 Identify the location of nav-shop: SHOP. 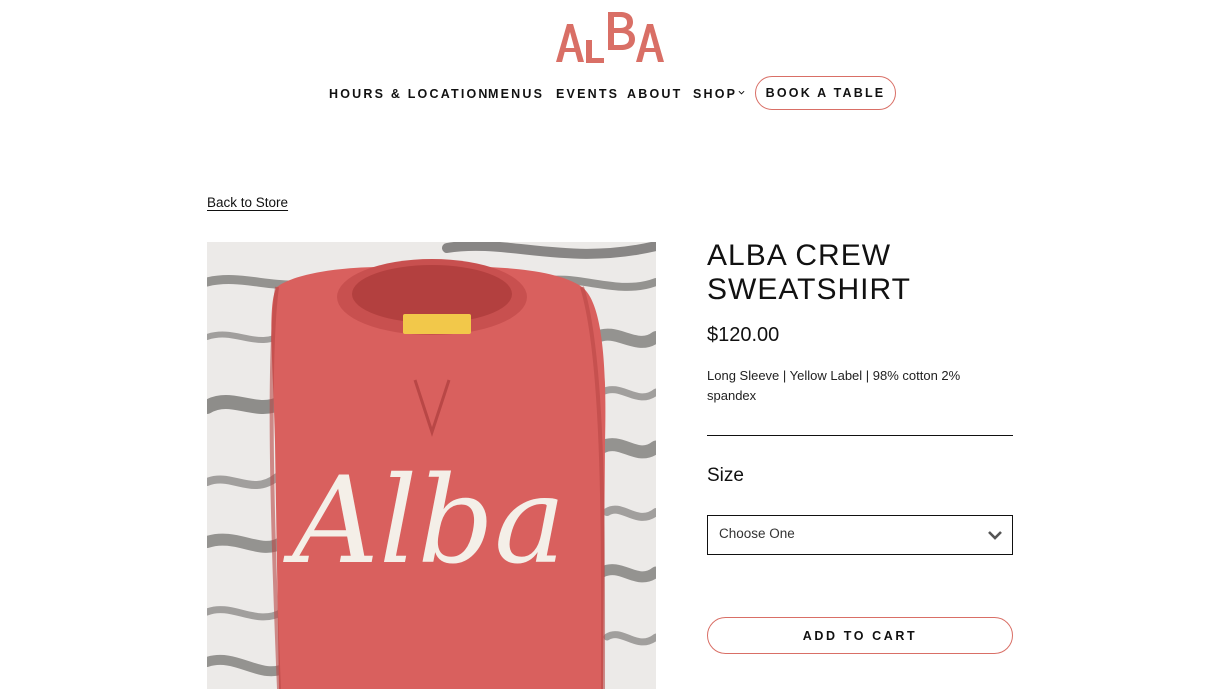
(719, 94).